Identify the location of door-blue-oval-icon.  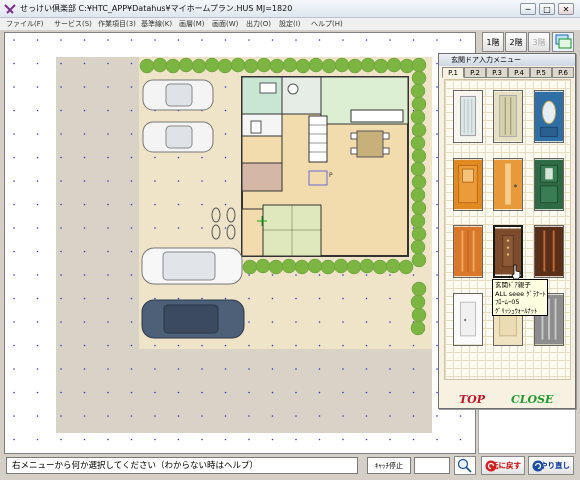
(549, 116).